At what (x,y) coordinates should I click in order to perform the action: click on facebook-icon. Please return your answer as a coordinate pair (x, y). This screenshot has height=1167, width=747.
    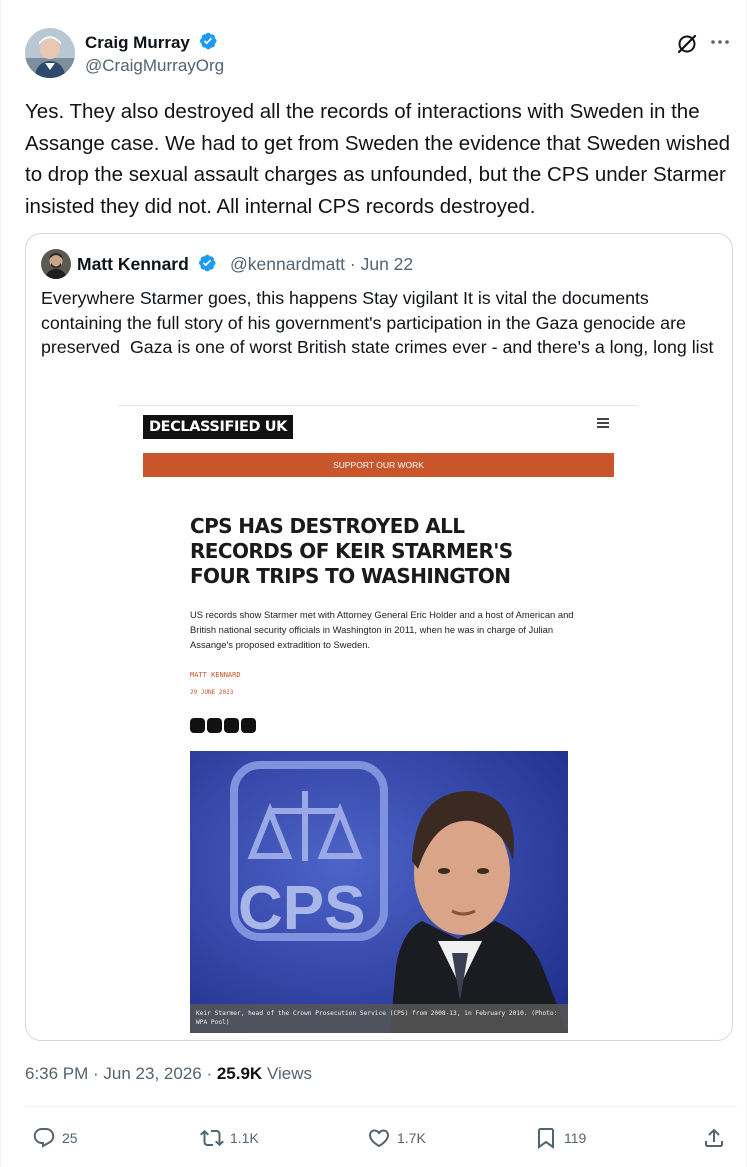
    Looking at the image, I should click on (231, 725).